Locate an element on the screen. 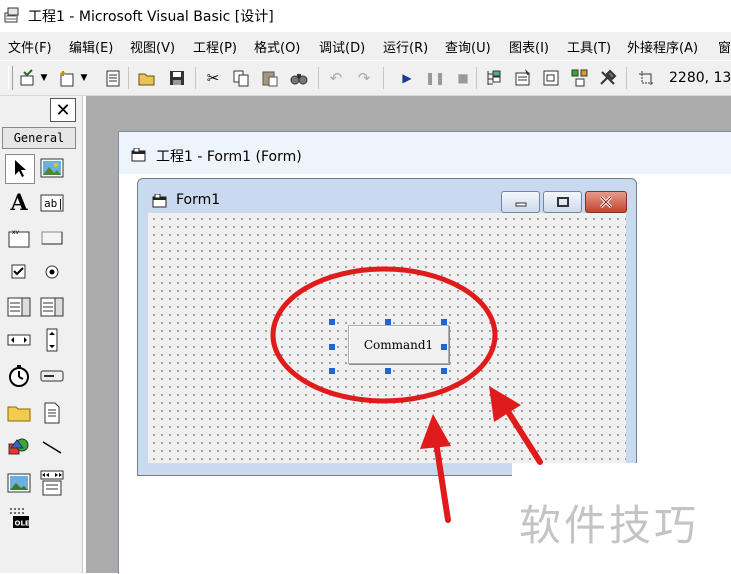 The image size is (731, 574). annotation-arrow-right is located at coordinates (516, 425).